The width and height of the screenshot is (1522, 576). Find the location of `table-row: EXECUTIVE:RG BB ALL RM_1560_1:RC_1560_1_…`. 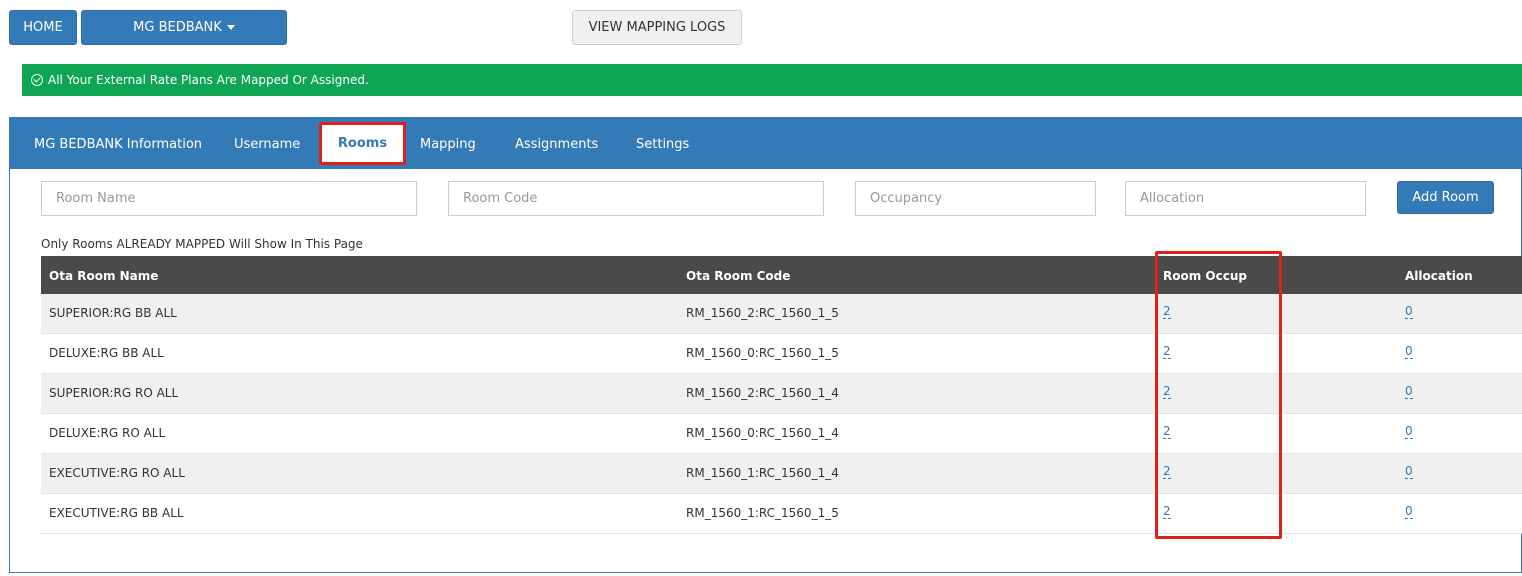

table-row: EXECUTIVE:RG BB ALL RM_1560_1:RC_1560_1_… is located at coordinates (781, 514).